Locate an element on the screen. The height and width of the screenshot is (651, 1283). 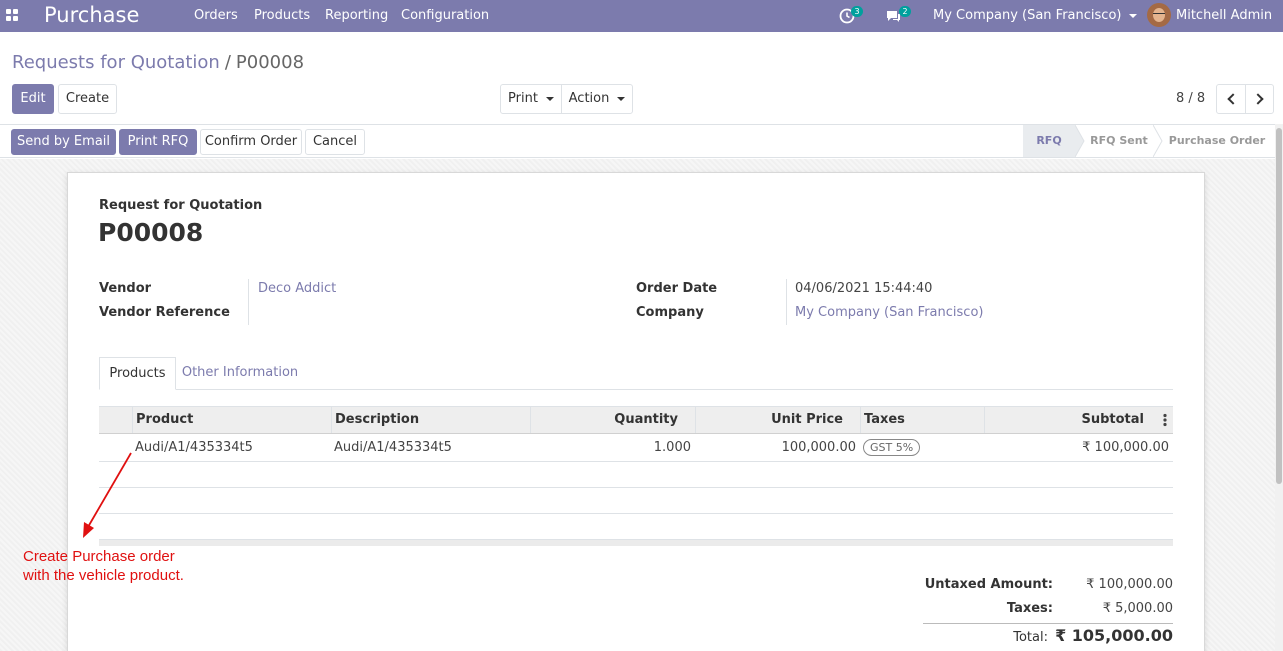
annotation-text-line1: Create Purchase order is located at coordinates (99, 556).